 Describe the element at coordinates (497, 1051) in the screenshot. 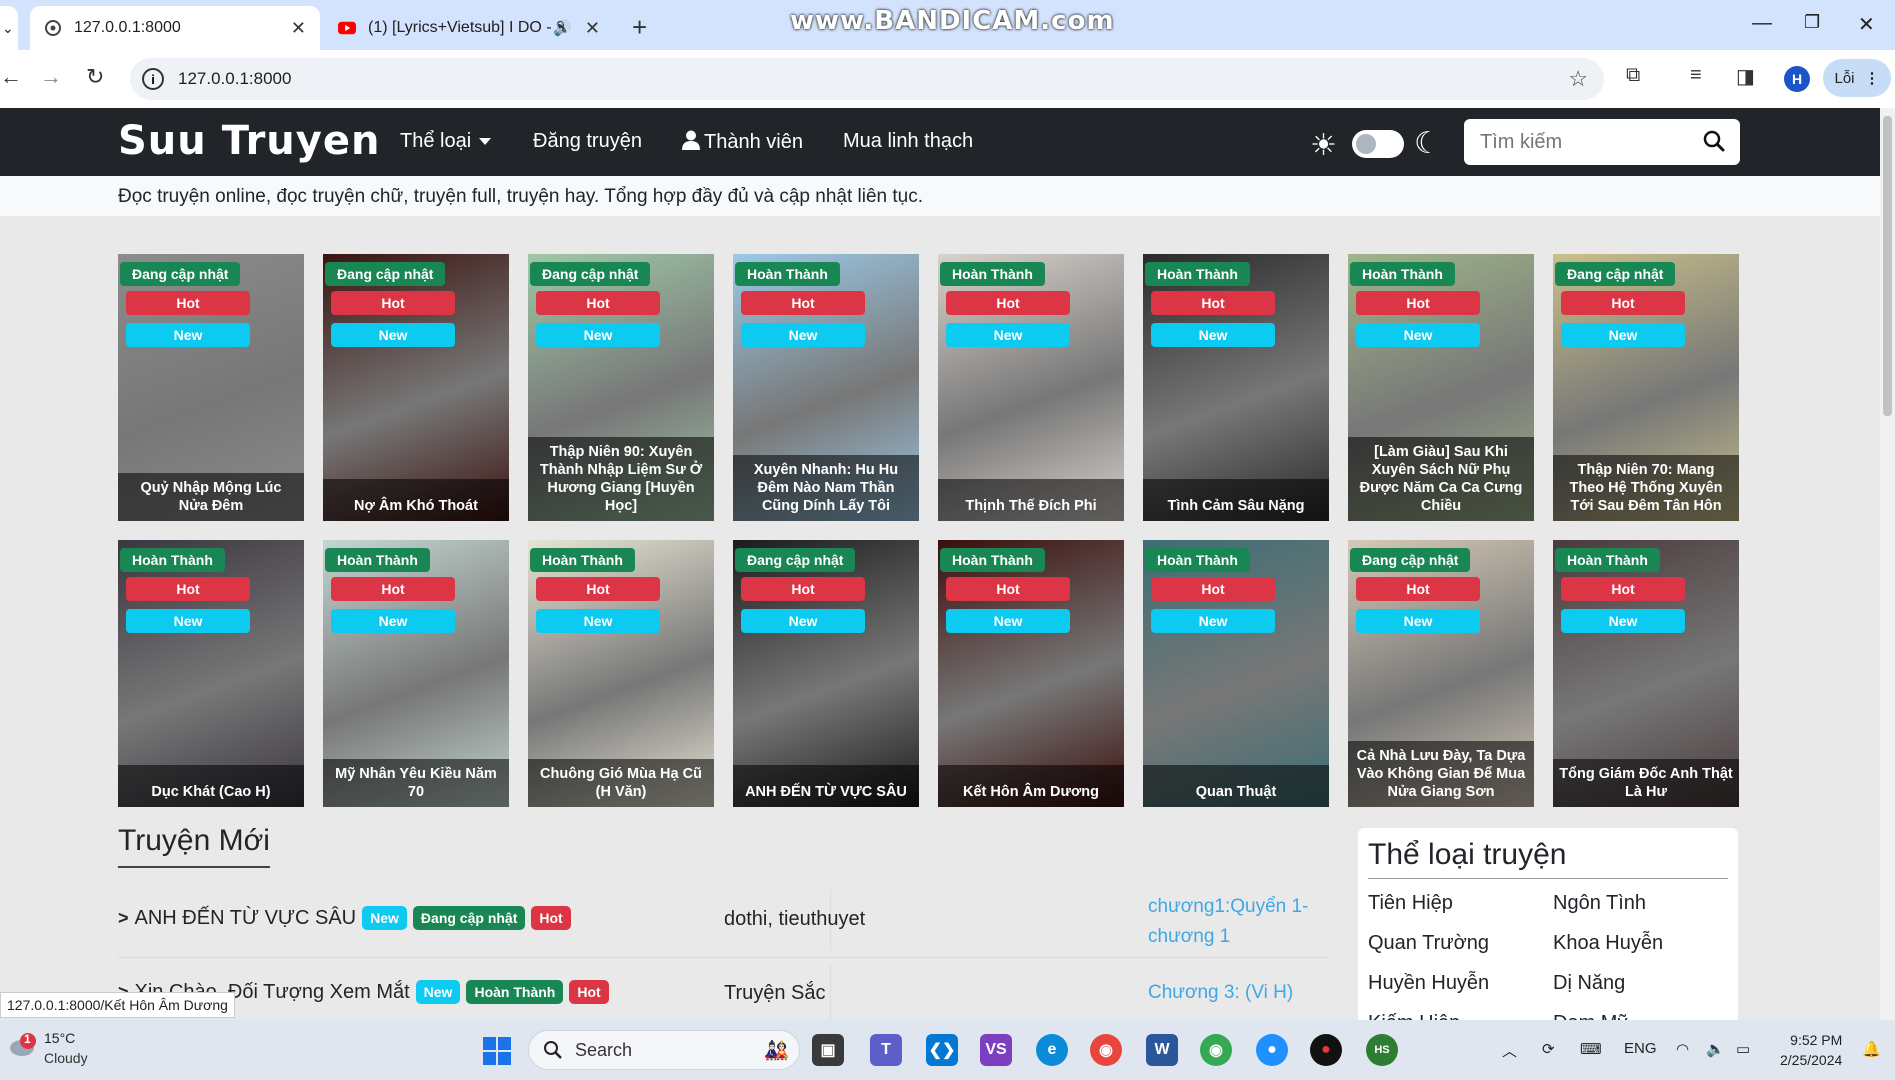

I see `windows-start-icon` at that location.